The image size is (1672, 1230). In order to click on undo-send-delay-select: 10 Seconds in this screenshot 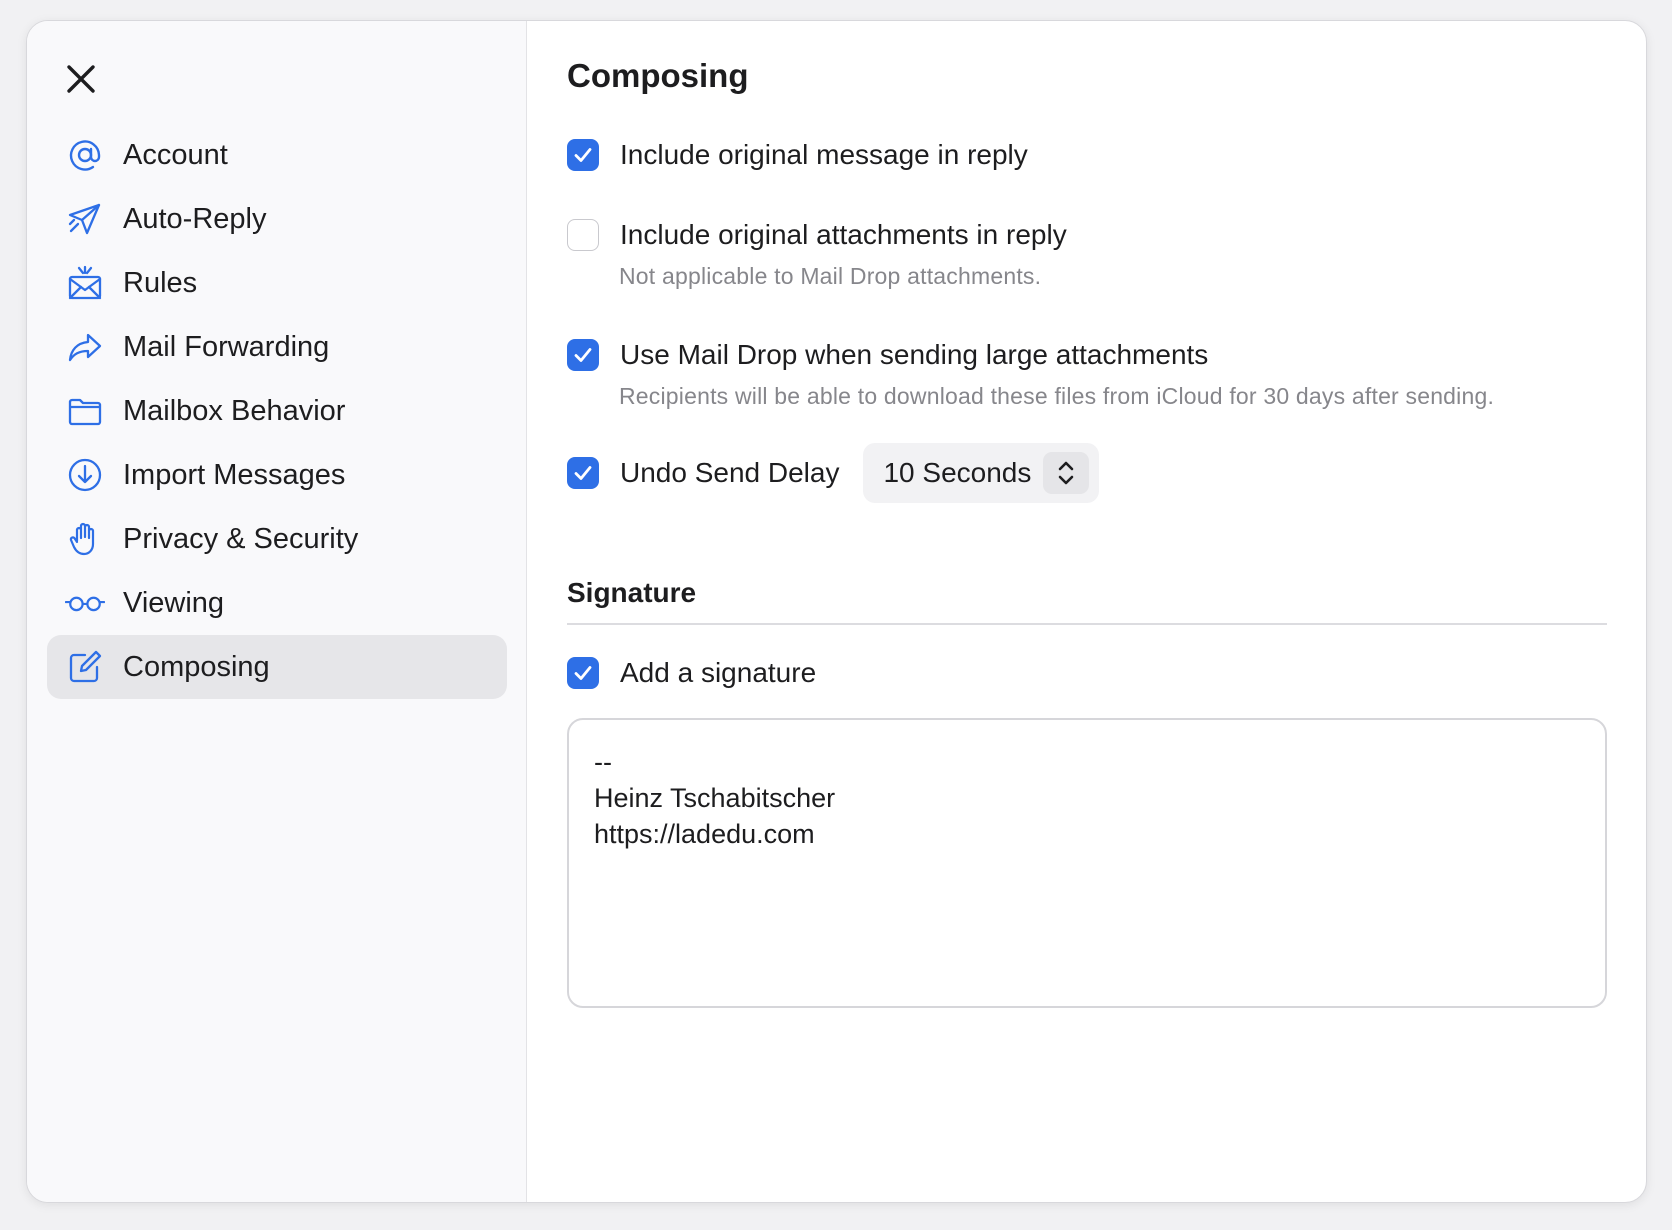, I will do `click(981, 473)`.